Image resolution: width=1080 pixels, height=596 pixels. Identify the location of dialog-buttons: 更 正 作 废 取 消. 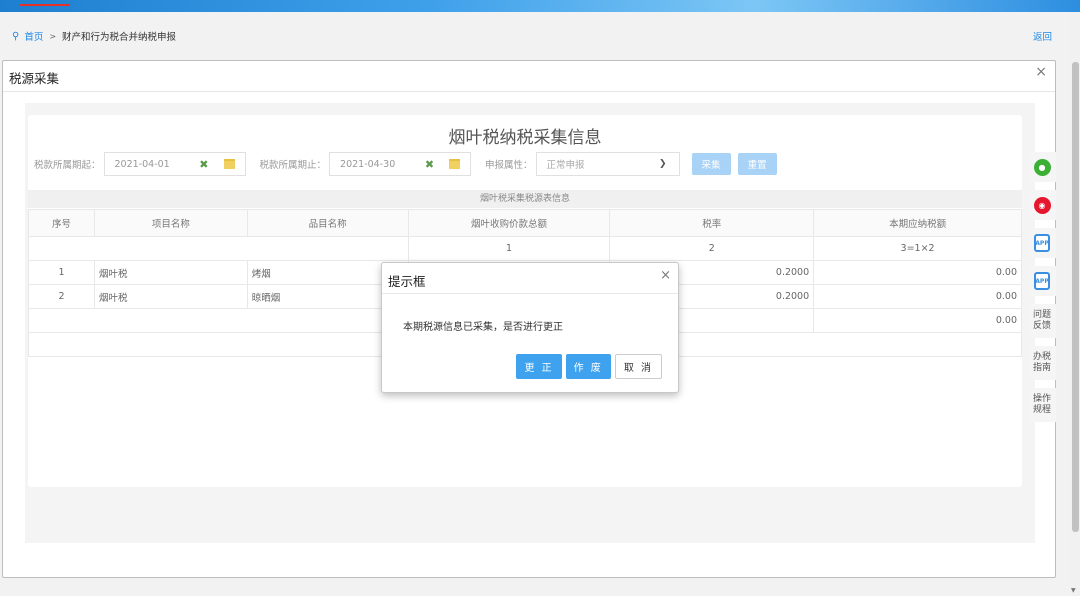
(589, 366).